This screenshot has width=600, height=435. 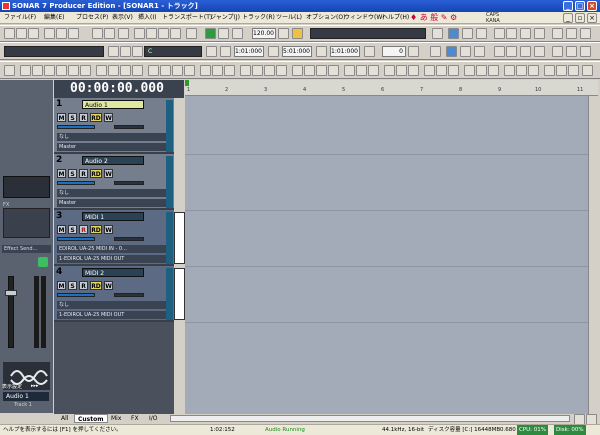 What do you see at coordinates (125, 51) in the screenshot?
I see `preset-delete-icon` at bounding box center [125, 51].